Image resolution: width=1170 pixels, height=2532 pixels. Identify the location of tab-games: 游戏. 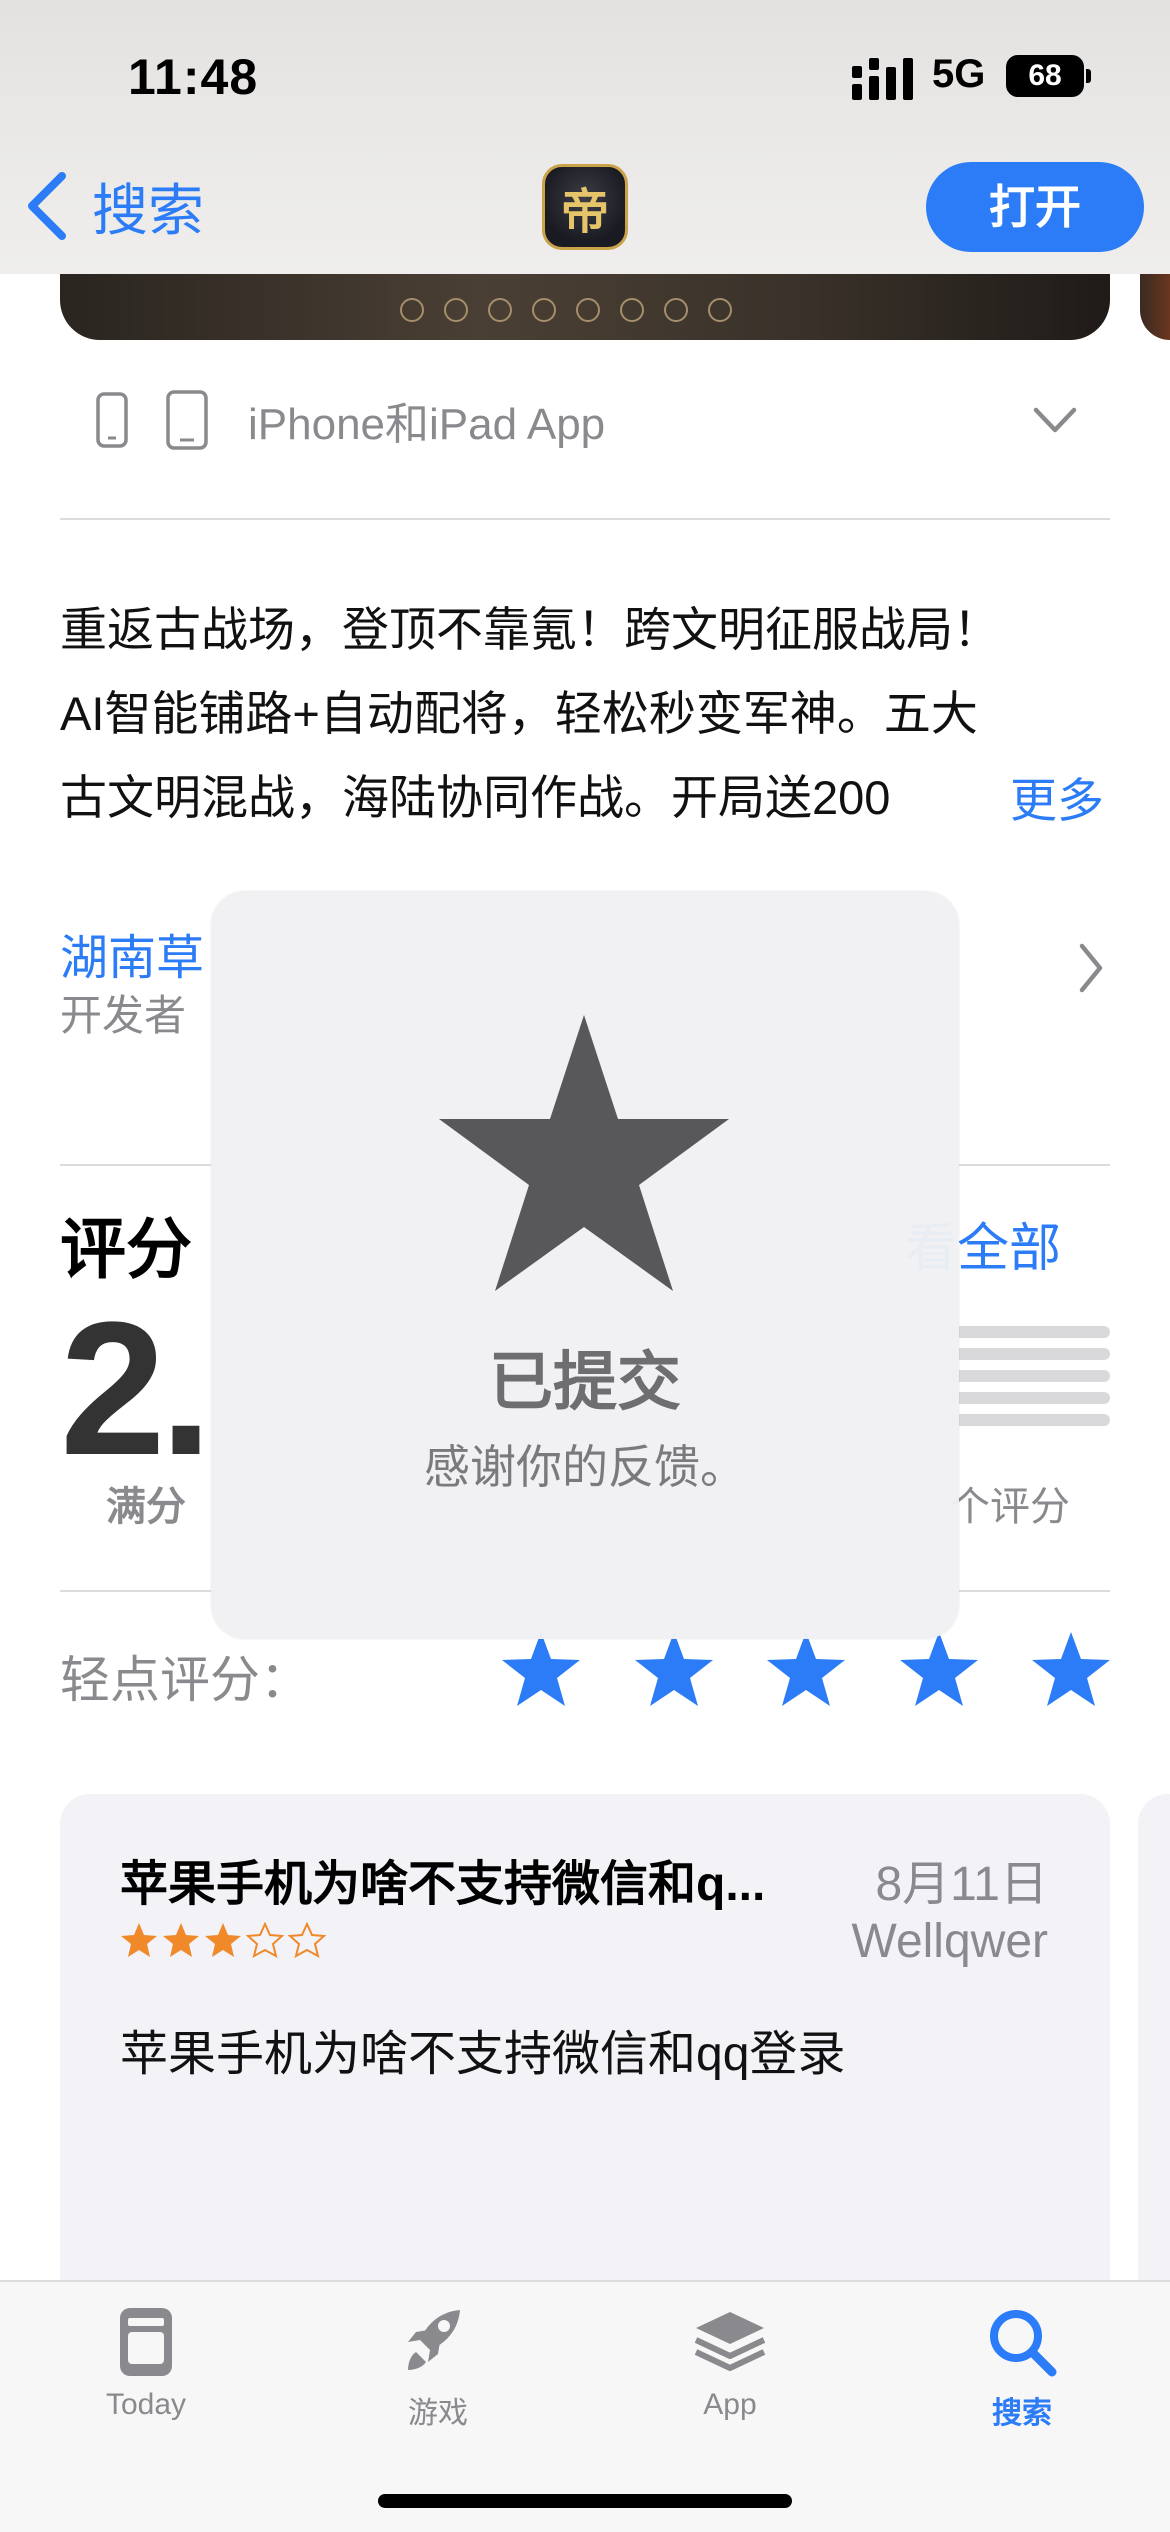
(438, 2367).